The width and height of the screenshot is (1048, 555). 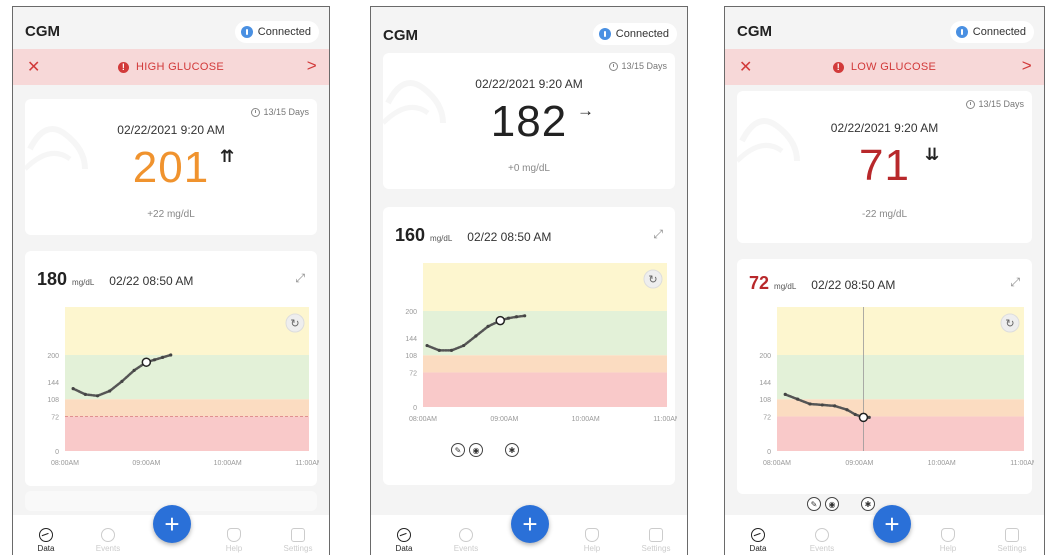 What do you see at coordinates (298, 535) in the screenshot?
I see `settings-icon` at bounding box center [298, 535].